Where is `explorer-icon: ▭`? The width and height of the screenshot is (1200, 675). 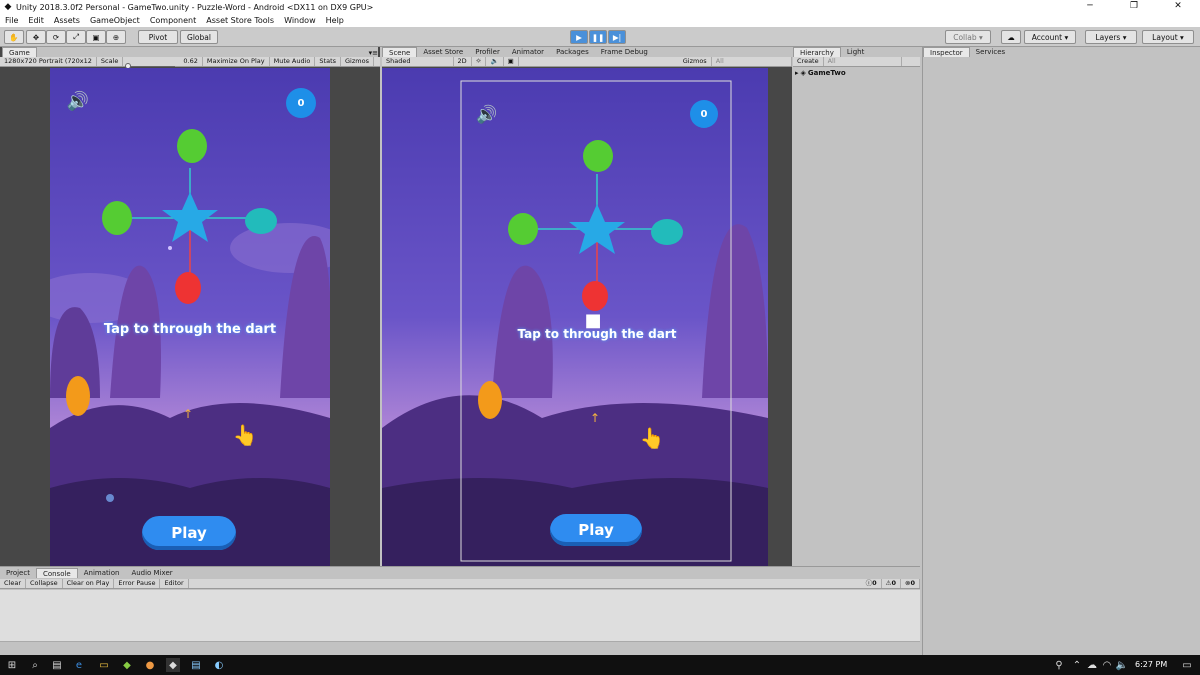
explorer-icon: ▭ is located at coordinates (104, 665).